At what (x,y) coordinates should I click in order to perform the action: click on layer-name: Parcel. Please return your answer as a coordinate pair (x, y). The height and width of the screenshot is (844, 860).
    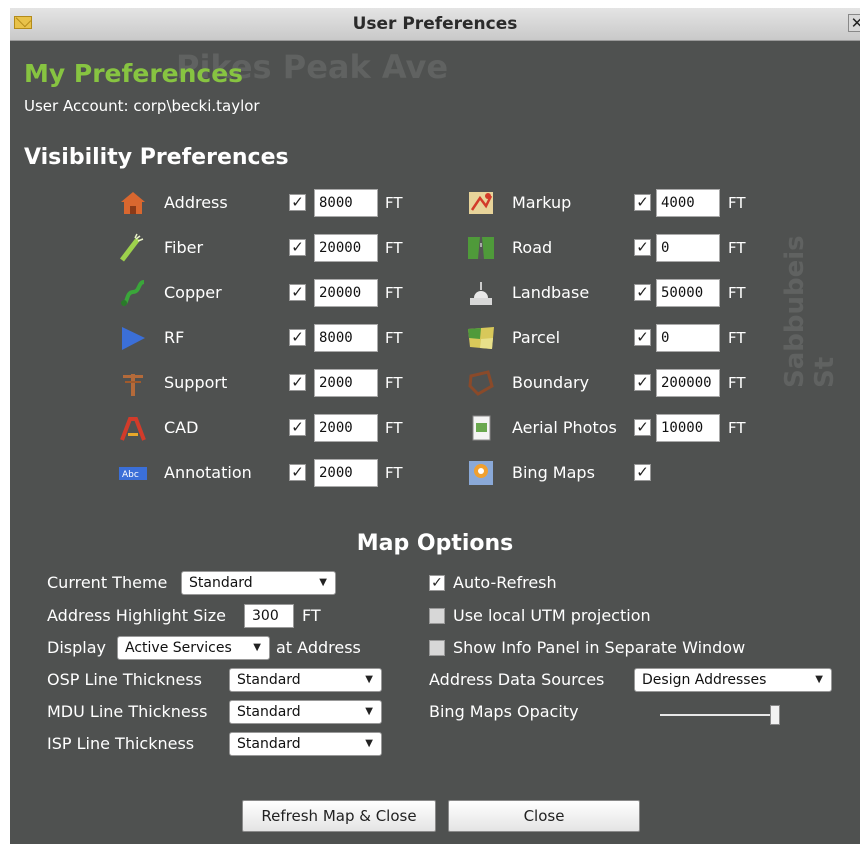
    Looking at the image, I should click on (536, 337).